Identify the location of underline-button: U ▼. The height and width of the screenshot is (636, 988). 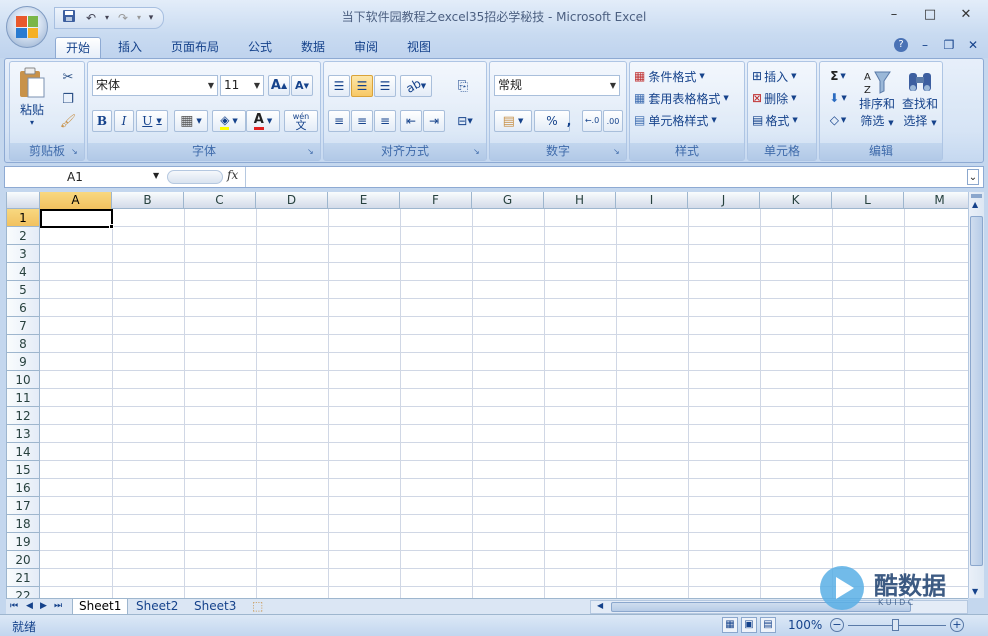
(152, 121).